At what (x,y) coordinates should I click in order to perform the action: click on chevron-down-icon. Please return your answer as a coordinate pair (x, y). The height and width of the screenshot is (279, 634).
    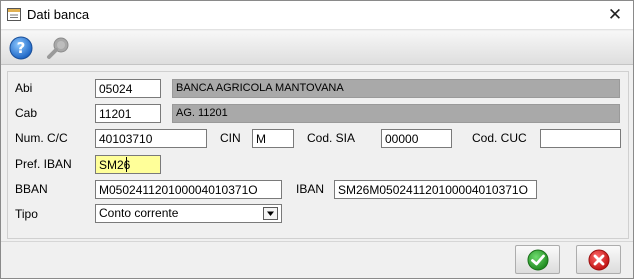
    Looking at the image, I should click on (270, 213).